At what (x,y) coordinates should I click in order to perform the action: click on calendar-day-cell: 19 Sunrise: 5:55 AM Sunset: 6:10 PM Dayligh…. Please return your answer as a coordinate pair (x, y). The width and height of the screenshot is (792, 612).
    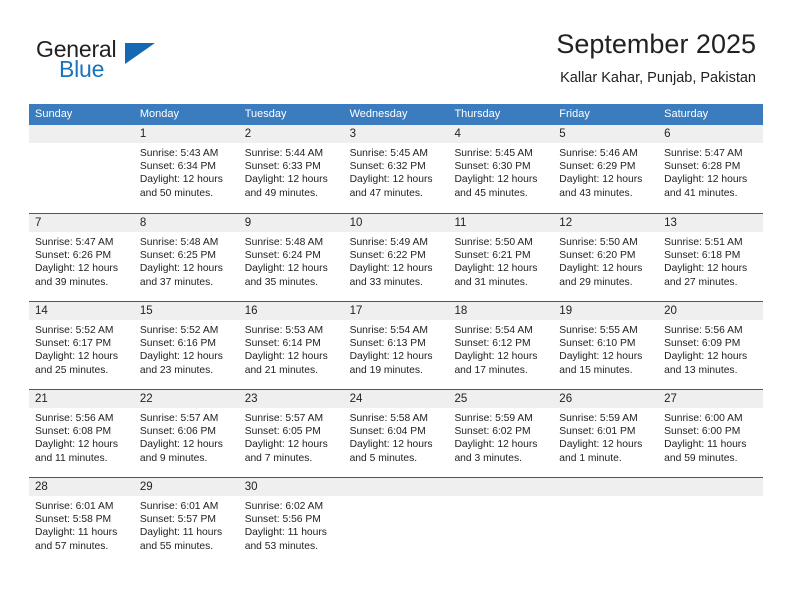
    Looking at the image, I should click on (606, 345).